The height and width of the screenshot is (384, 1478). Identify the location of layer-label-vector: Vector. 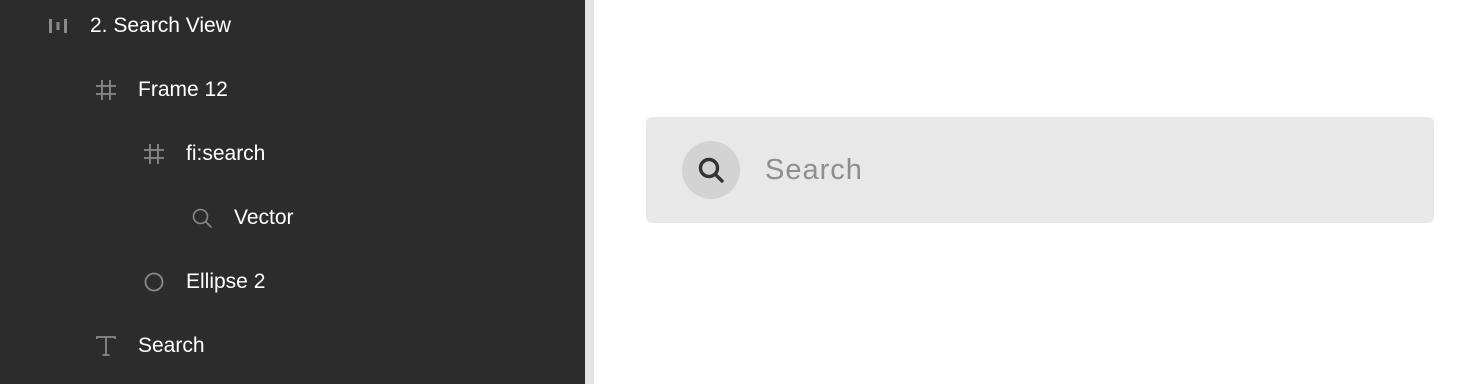
(264, 217).